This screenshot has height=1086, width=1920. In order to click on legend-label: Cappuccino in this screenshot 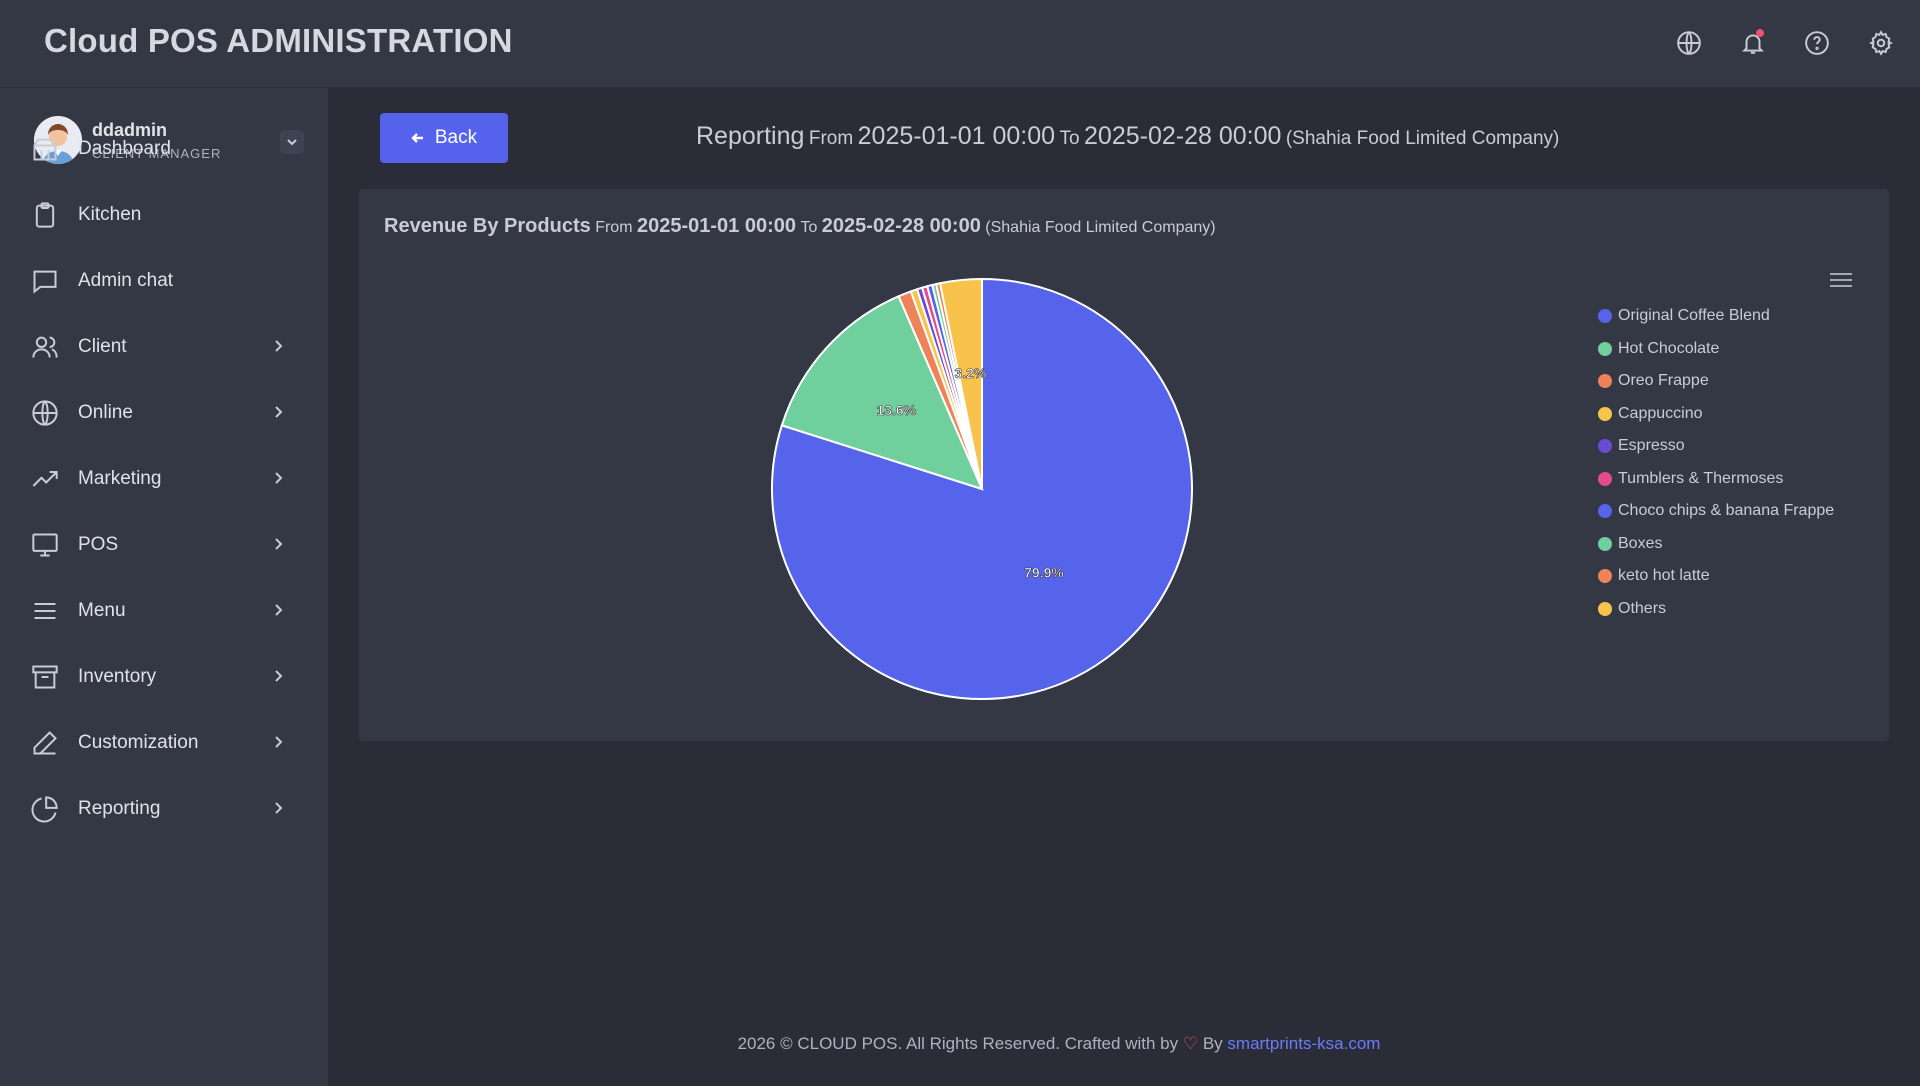, I will do `click(1660, 413)`.